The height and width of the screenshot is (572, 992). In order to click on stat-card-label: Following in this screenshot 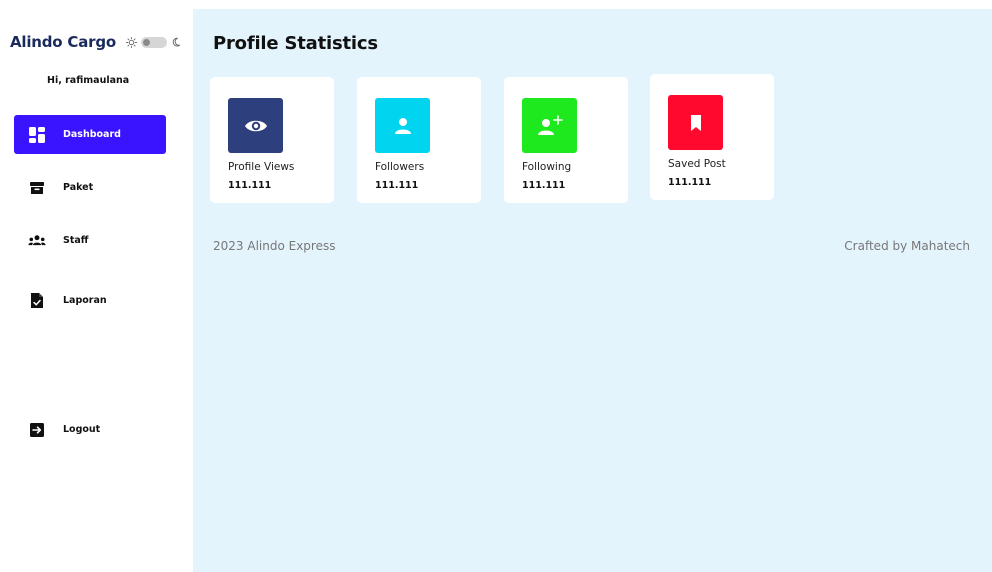, I will do `click(547, 167)`.